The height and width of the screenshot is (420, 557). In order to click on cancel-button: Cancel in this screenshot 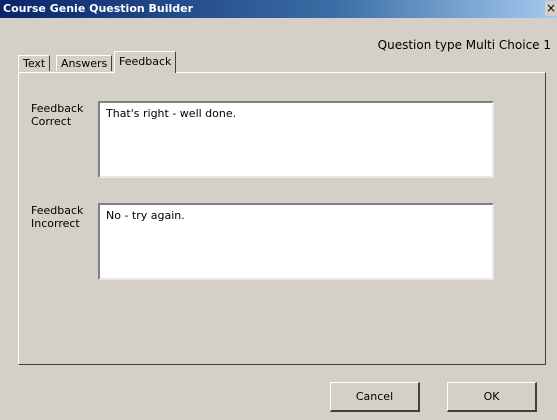, I will do `click(375, 397)`.